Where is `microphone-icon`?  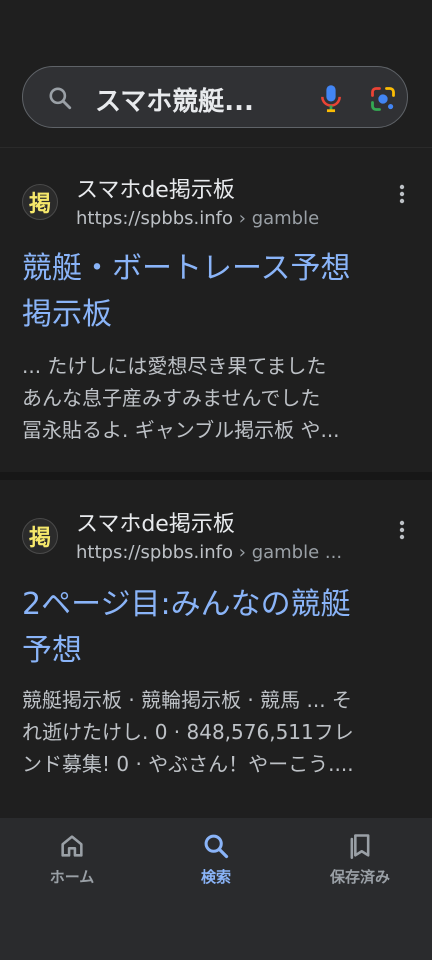 microphone-icon is located at coordinates (331, 98).